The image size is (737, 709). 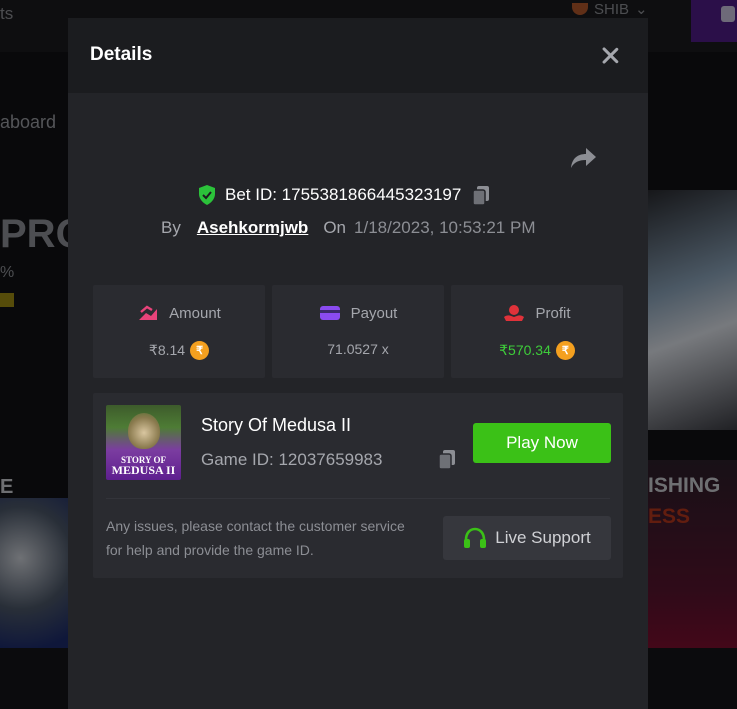 I want to click on thumbnail-logo: STORY OF MEDUSA II, so click(x=143, y=466).